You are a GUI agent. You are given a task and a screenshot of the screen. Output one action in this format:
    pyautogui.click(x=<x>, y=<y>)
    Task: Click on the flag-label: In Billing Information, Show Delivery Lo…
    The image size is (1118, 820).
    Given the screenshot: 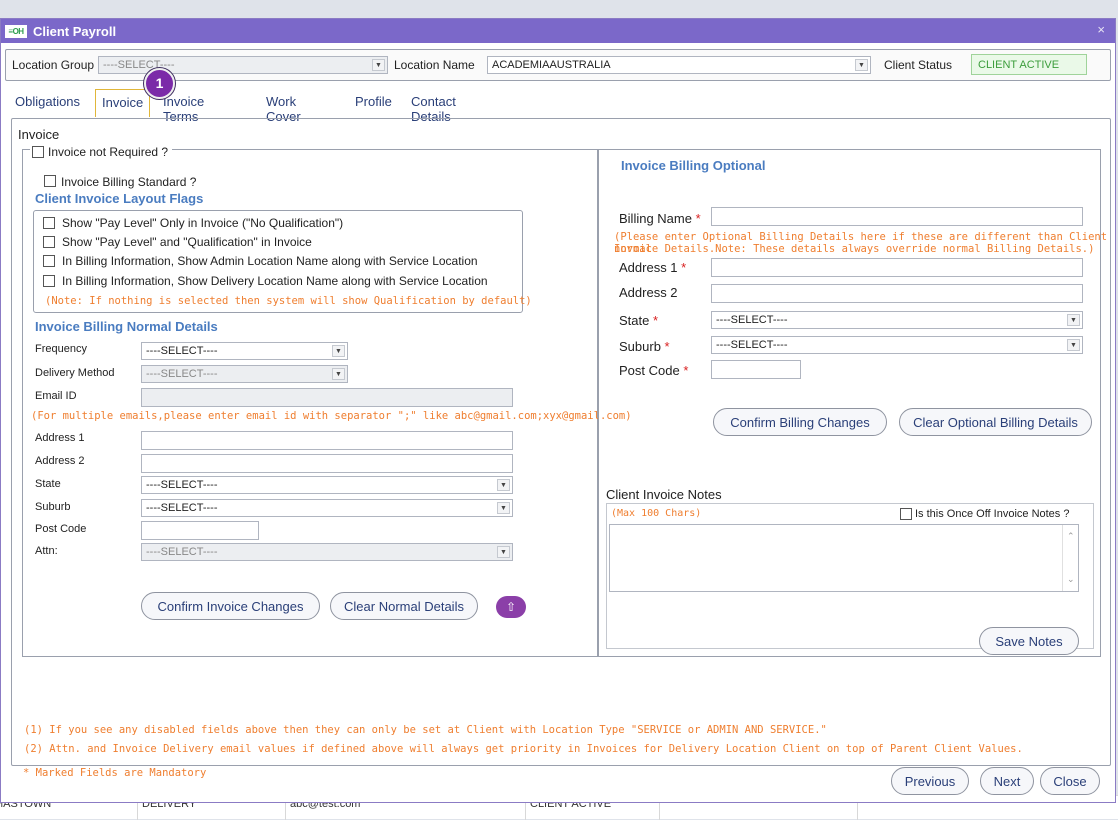 What is the action you would take?
    pyautogui.click(x=275, y=281)
    